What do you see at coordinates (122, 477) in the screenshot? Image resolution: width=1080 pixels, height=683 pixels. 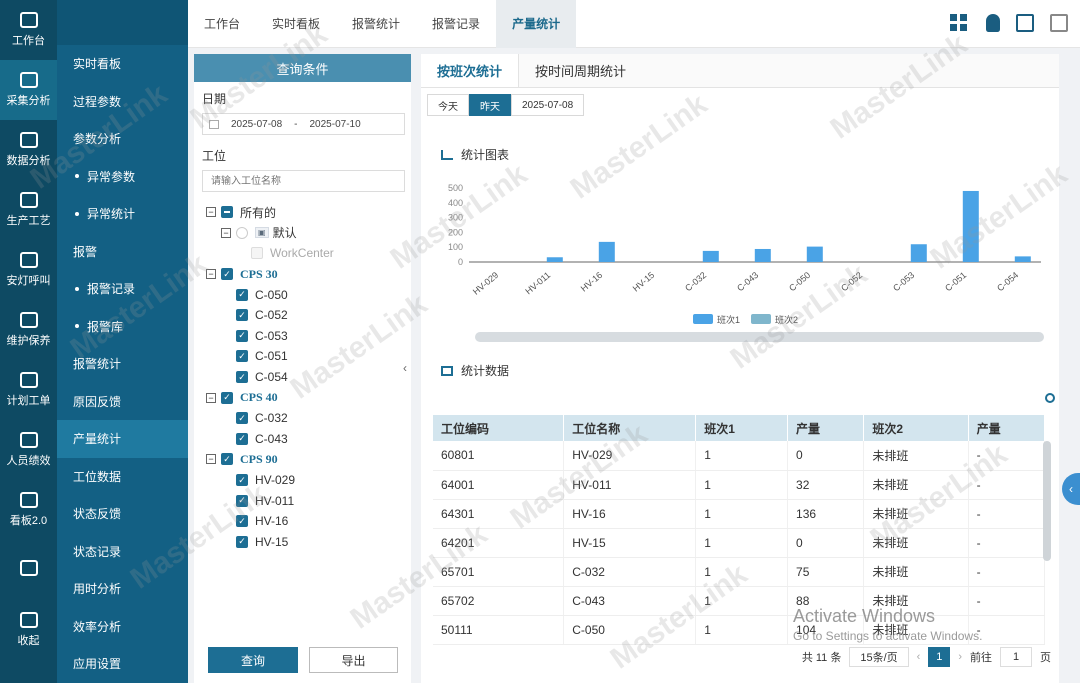 I see `submenu-item-11: 工位数据` at bounding box center [122, 477].